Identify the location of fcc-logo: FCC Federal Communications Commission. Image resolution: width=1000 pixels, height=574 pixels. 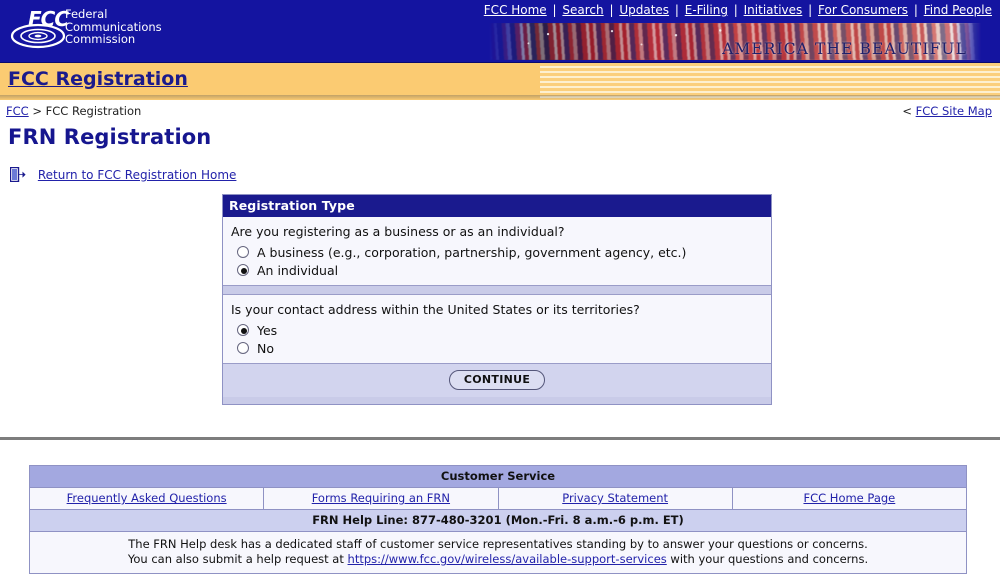
(98, 31).